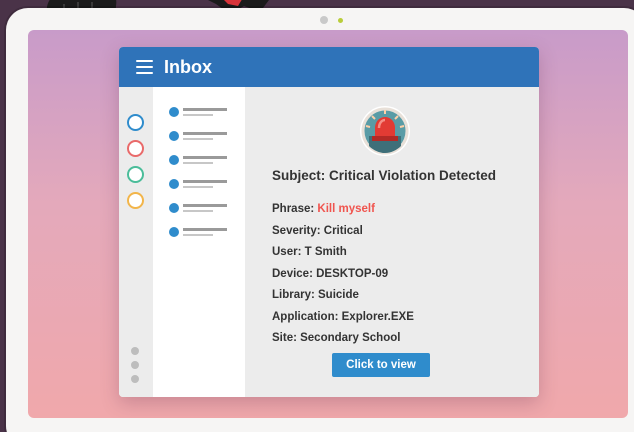  What do you see at coordinates (329, 67) in the screenshot?
I see `title-bar: Inbox` at bounding box center [329, 67].